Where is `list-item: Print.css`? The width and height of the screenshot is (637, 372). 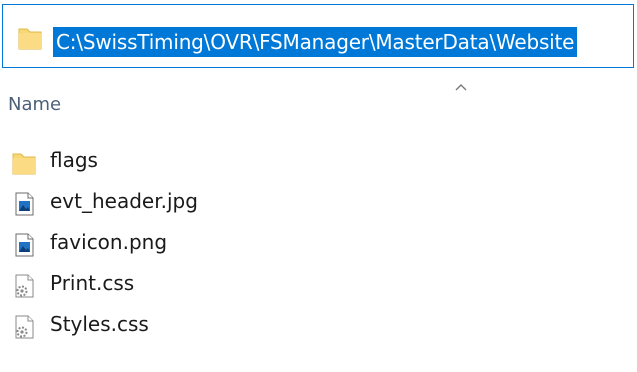
list-item: Print.css is located at coordinates (318, 288).